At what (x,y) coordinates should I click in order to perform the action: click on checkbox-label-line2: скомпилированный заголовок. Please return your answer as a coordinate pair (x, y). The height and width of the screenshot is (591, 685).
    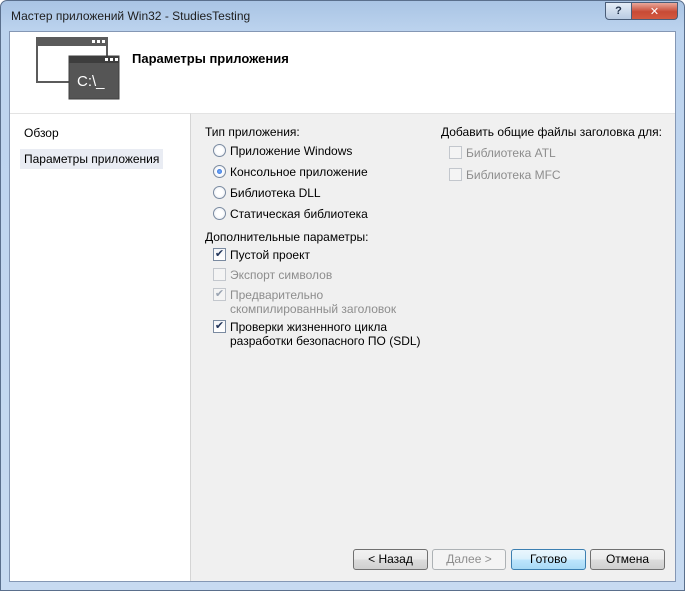
    Looking at the image, I should click on (313, 309).